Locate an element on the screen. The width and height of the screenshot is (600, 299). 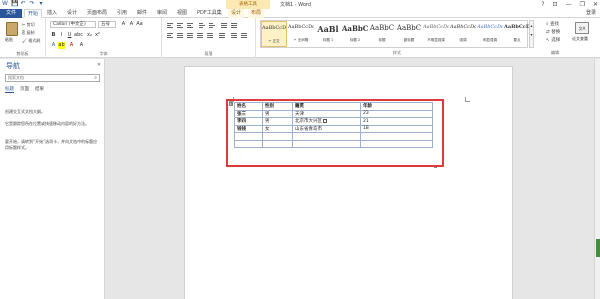
table-cell: 23 is located at coordinates (396, 113).